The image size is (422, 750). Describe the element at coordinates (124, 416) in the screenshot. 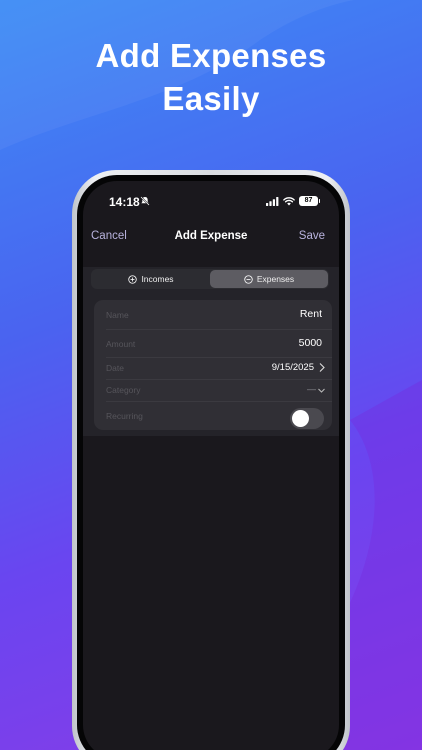

I see `recurring-label: Recurring` at that location.